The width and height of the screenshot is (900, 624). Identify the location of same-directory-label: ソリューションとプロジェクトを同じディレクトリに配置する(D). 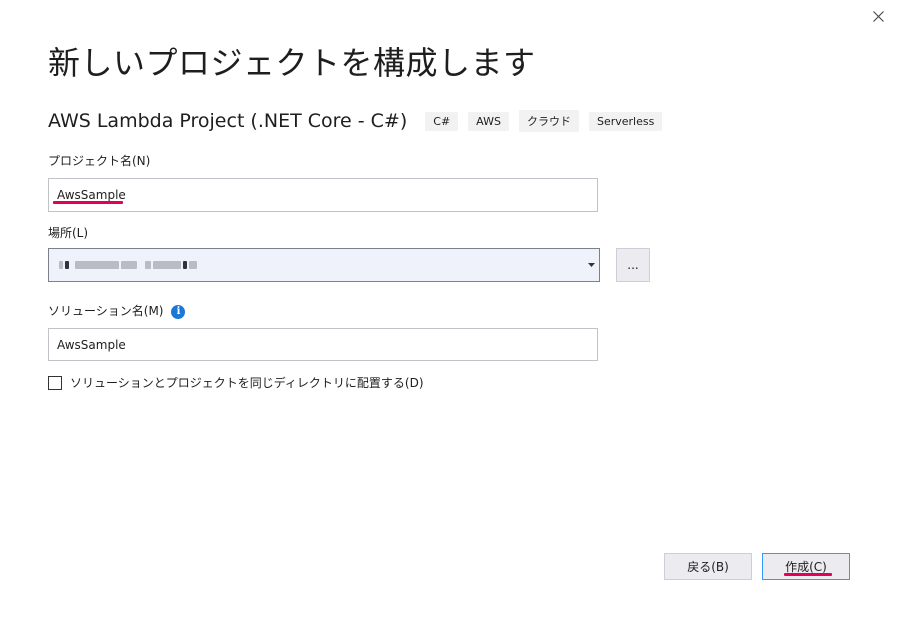
(247, 383).